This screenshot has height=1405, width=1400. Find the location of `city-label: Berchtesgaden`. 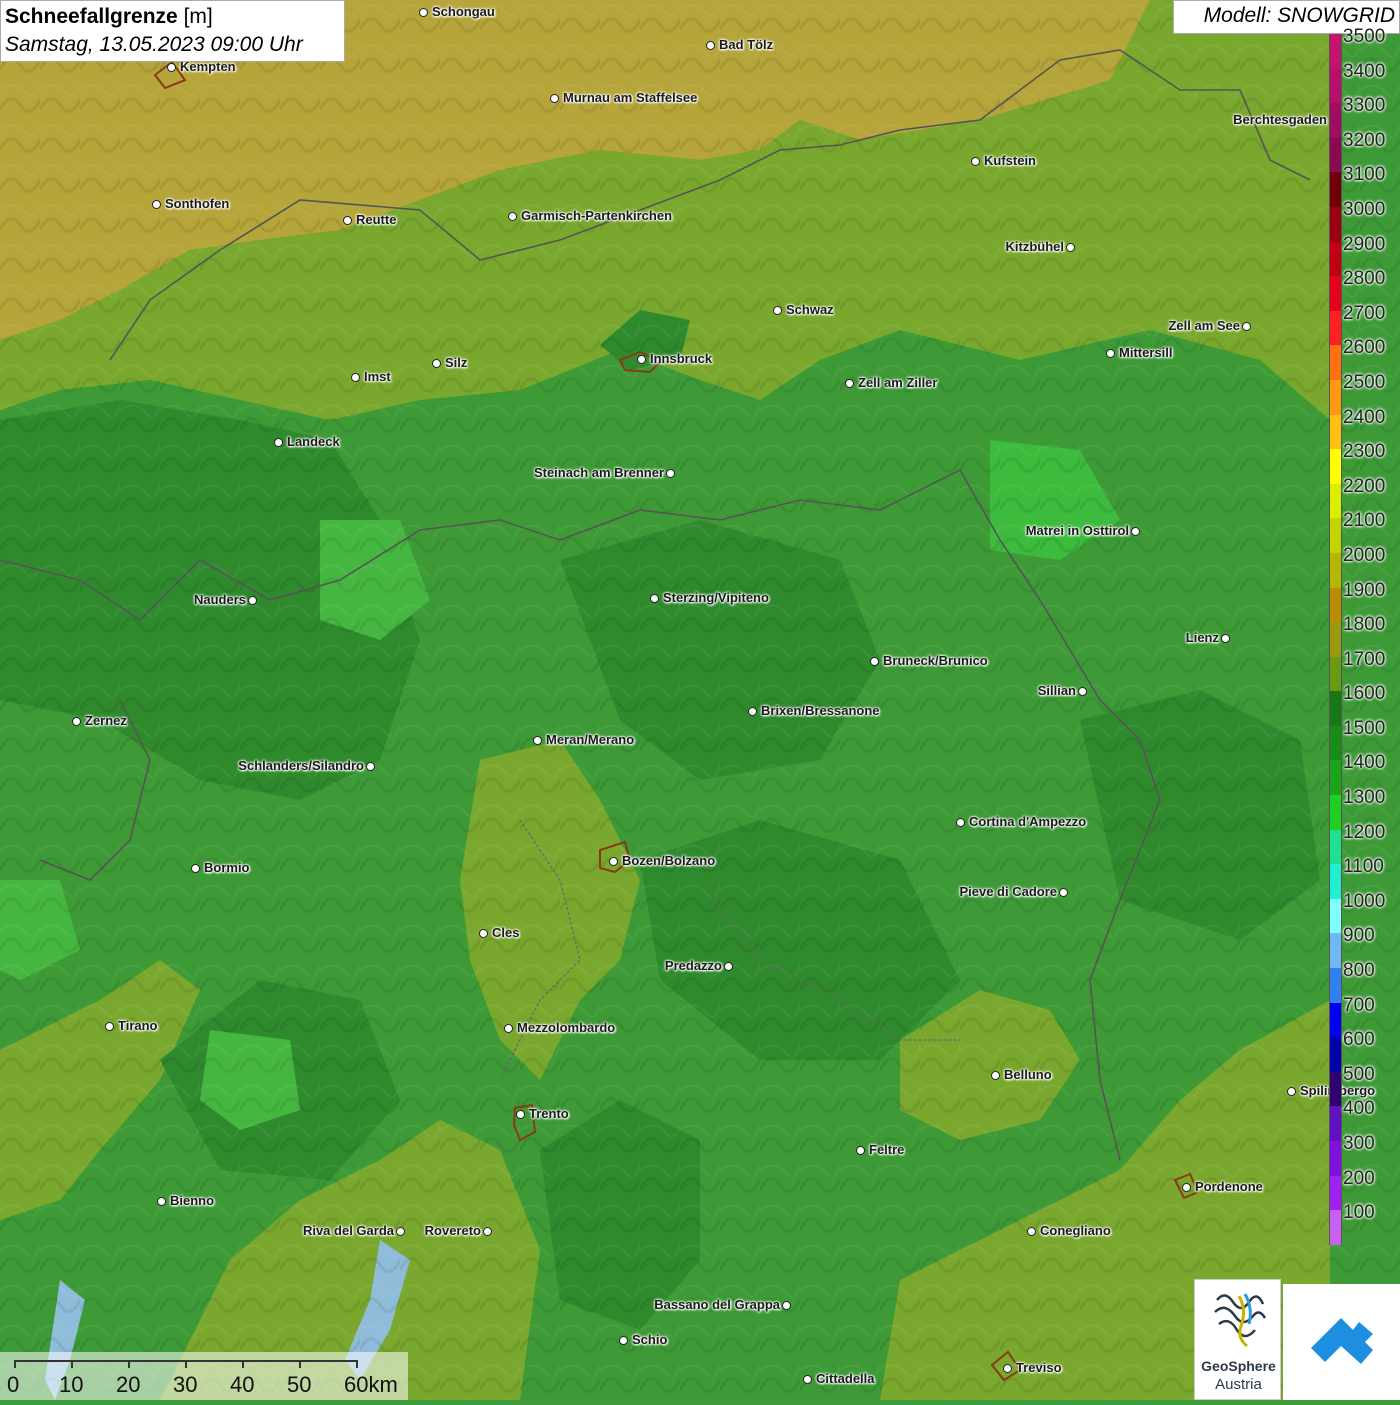

city-label: Berchtesgaden is located at coordinates (1280, 119).